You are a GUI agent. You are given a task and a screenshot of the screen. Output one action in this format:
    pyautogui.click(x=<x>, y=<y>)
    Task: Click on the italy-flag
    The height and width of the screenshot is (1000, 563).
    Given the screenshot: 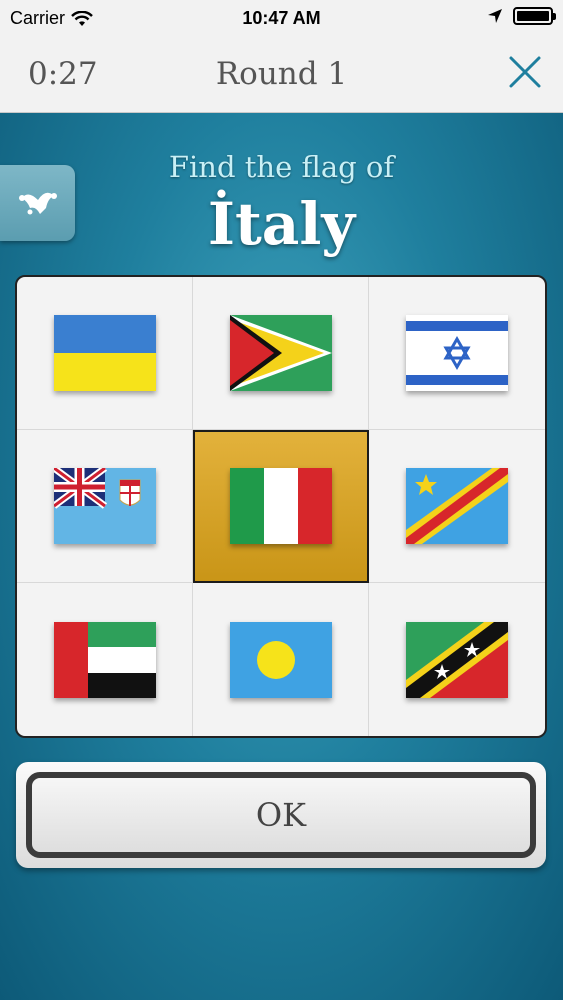 What is the action you would take?
    pyautogui.click(x=280, y=506)
    